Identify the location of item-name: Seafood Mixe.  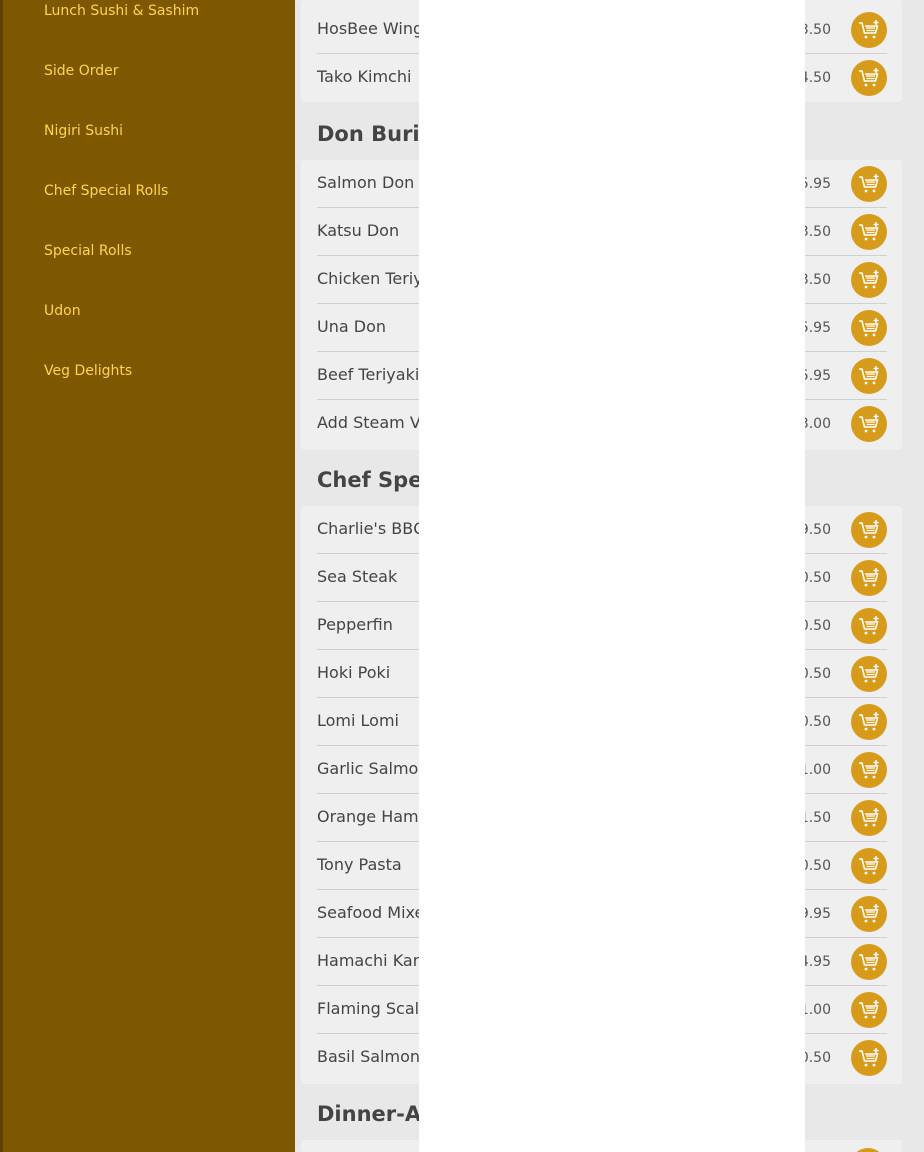
(371, 912).